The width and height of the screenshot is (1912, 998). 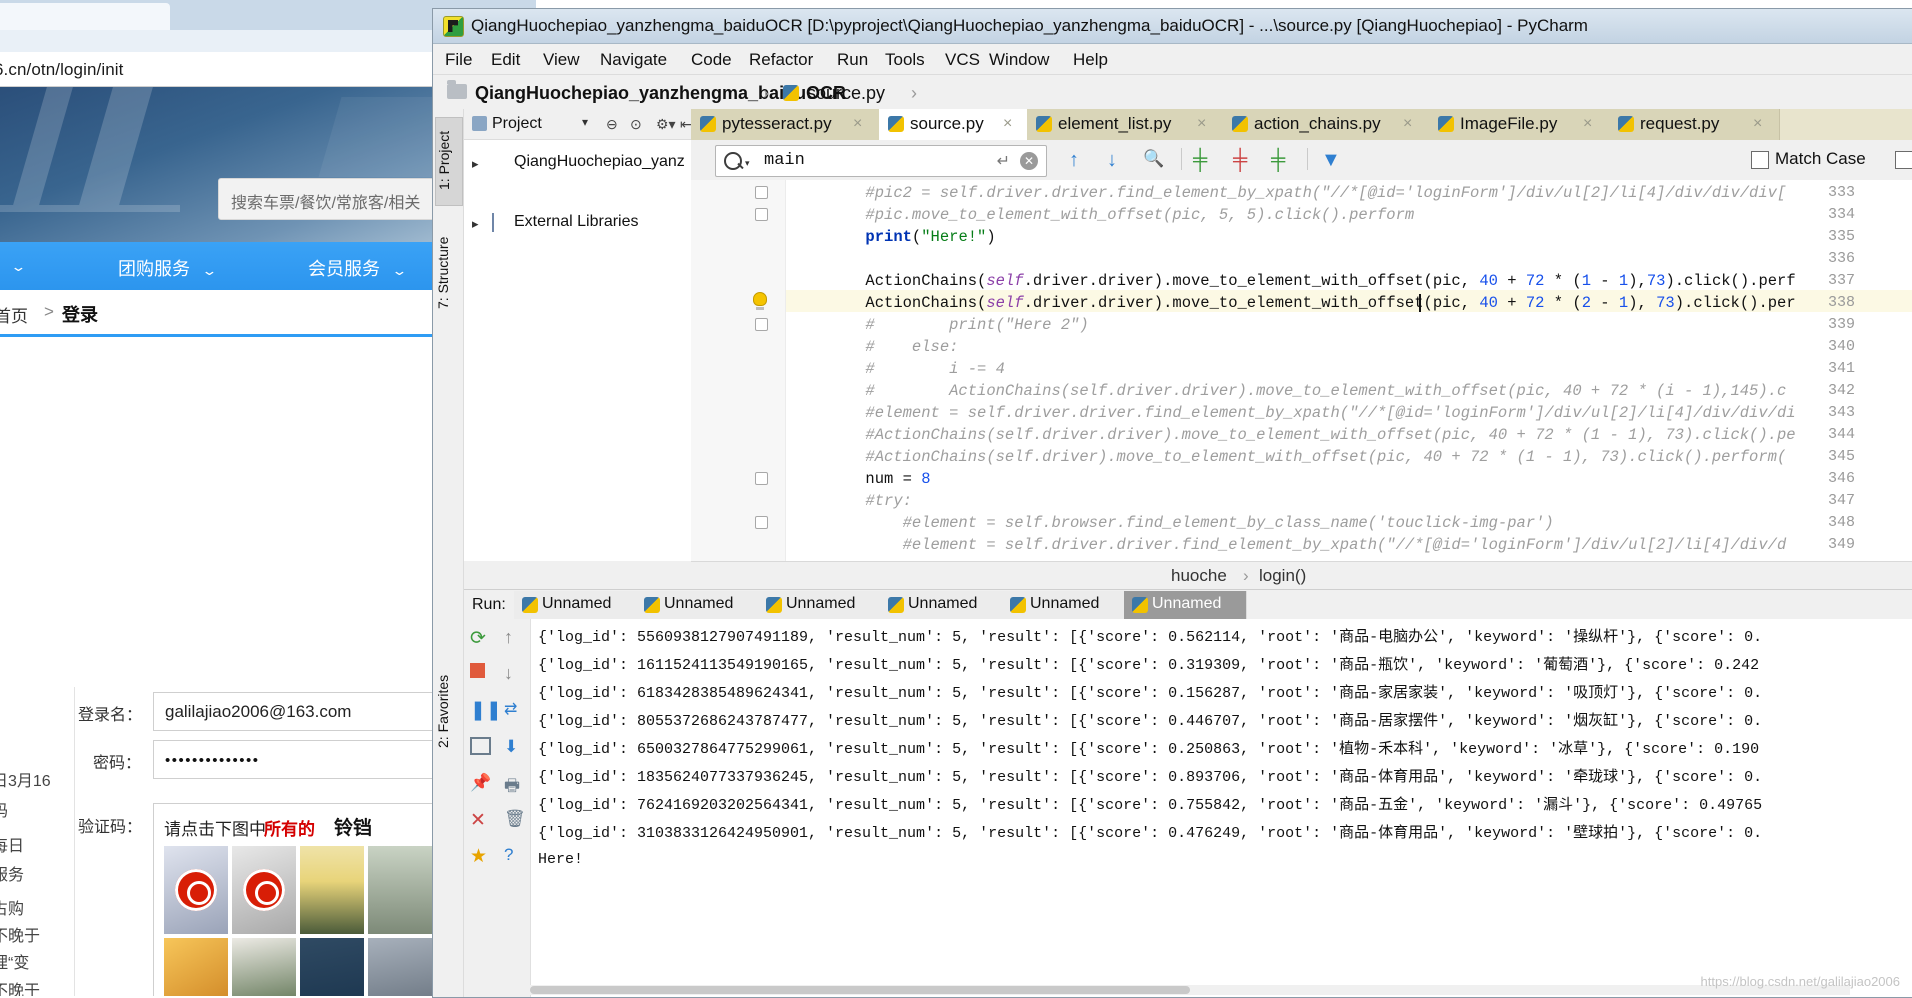 I want to click on scroll-down-icon: ↓, so click(x=515, y=674).